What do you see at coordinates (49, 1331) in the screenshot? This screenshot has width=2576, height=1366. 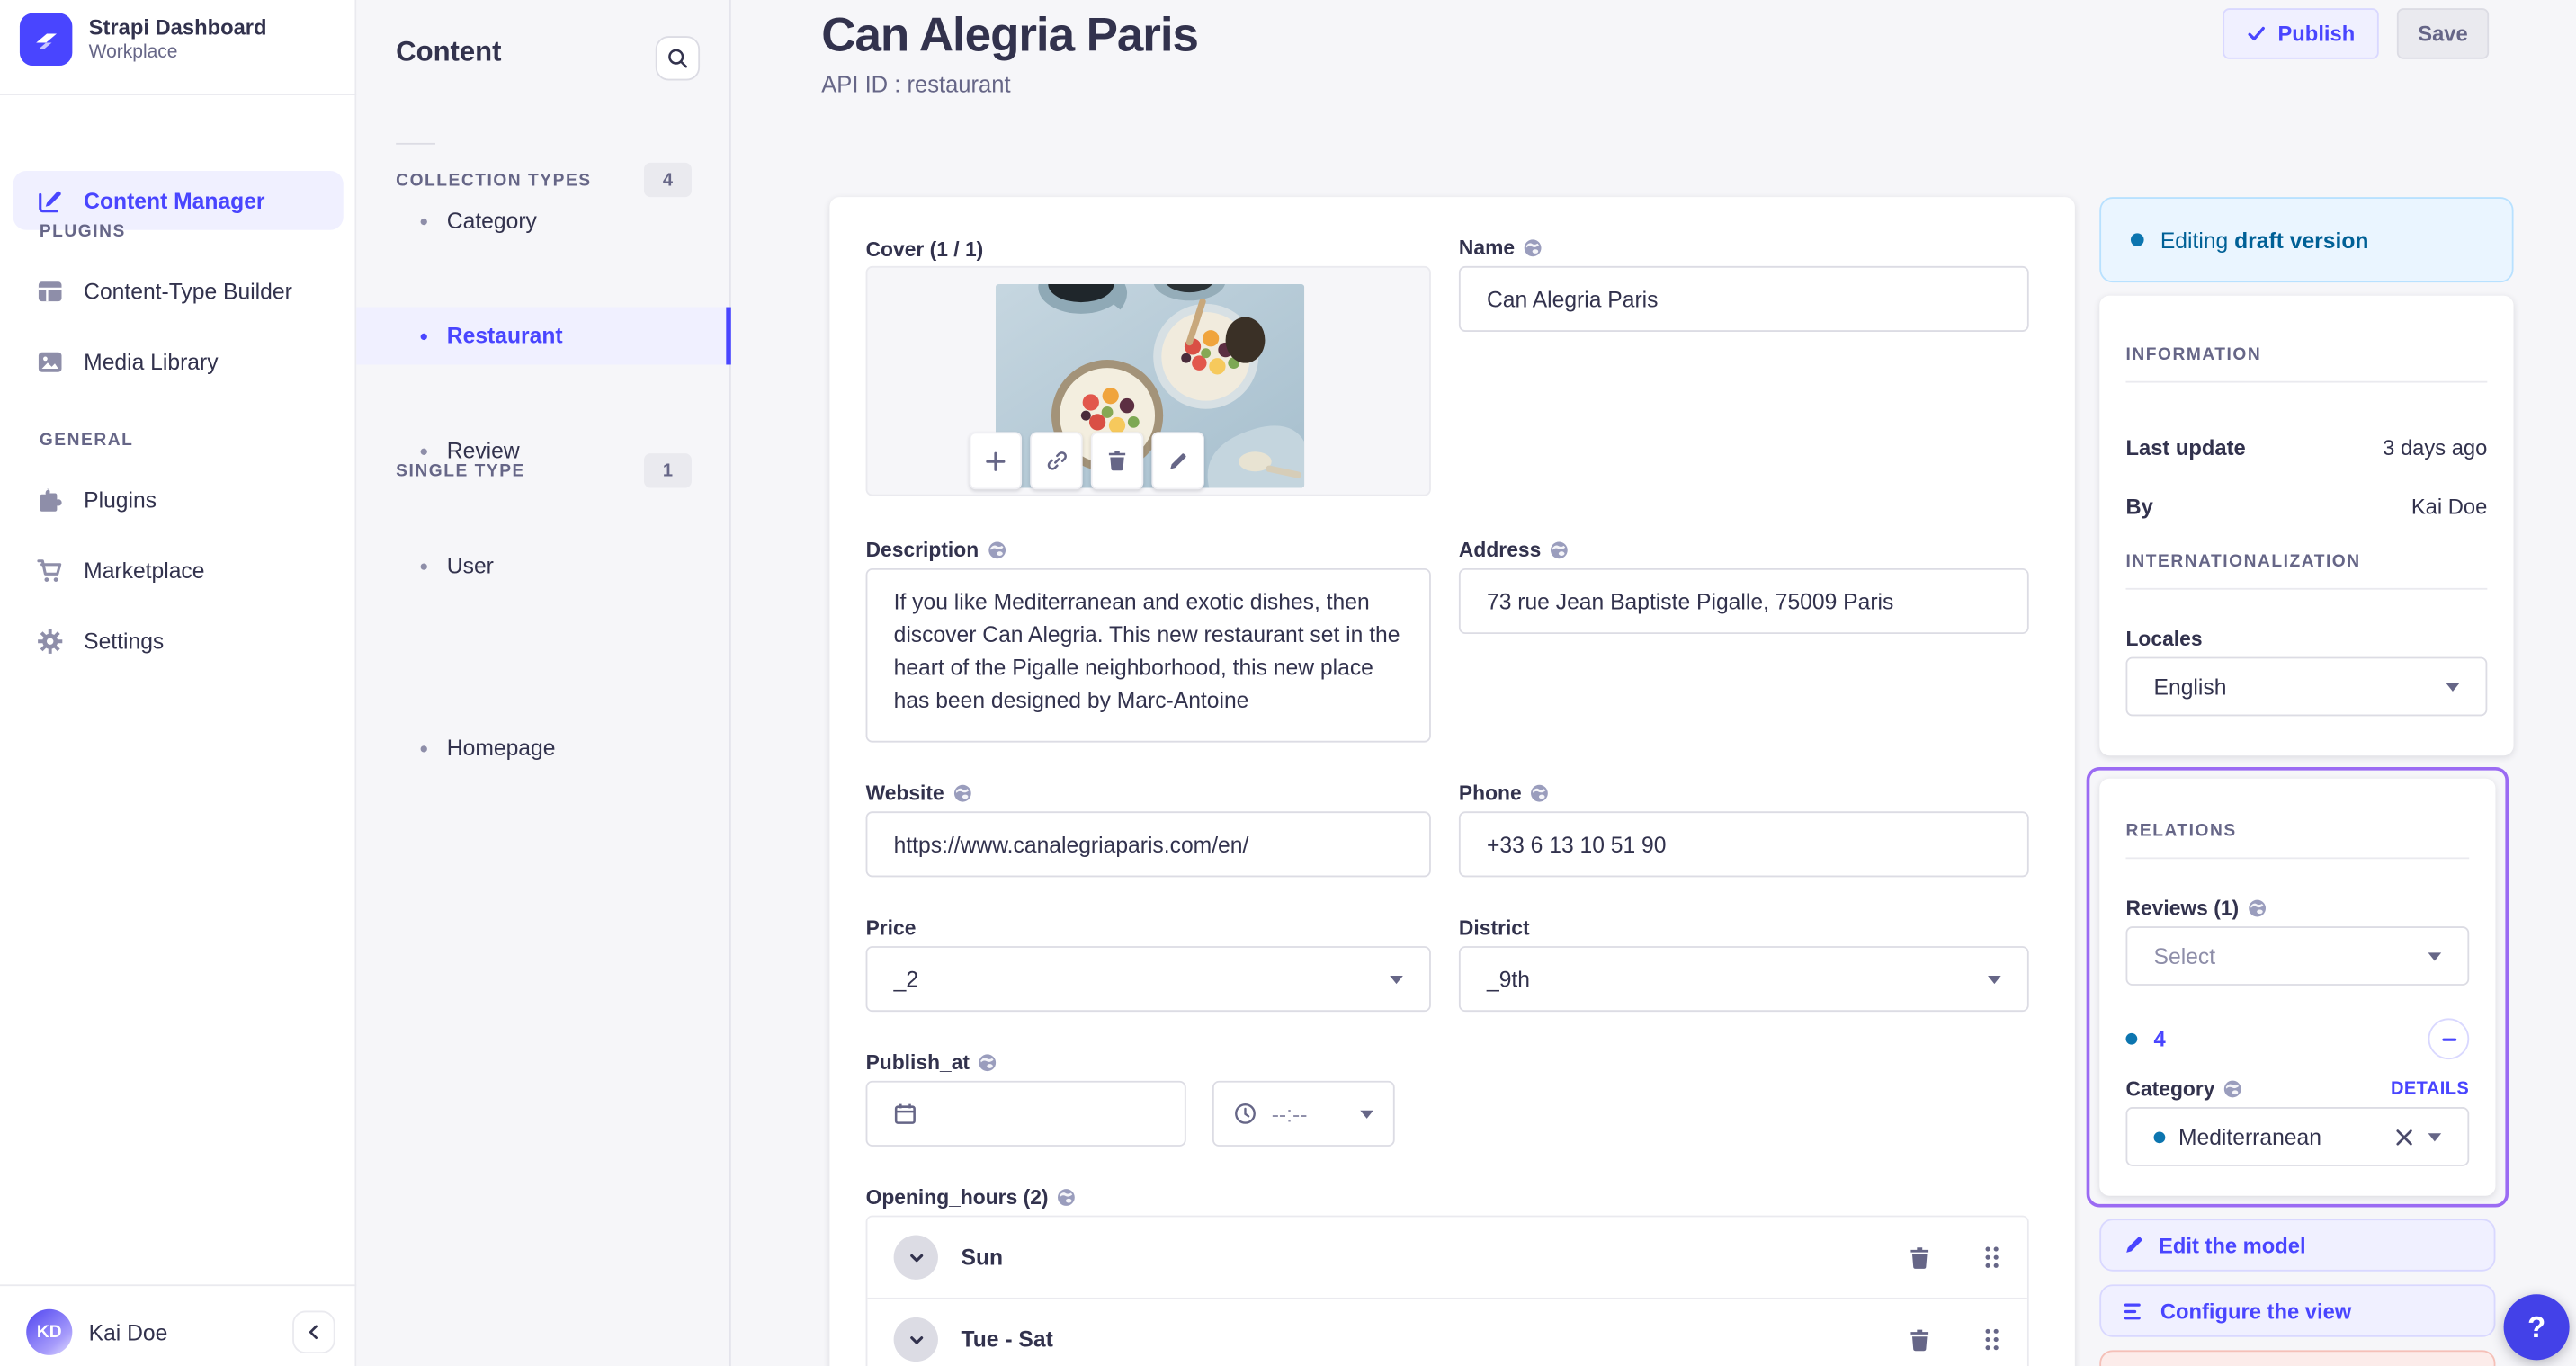 I see `avatar: KD` at bounding box center [49, 1331].